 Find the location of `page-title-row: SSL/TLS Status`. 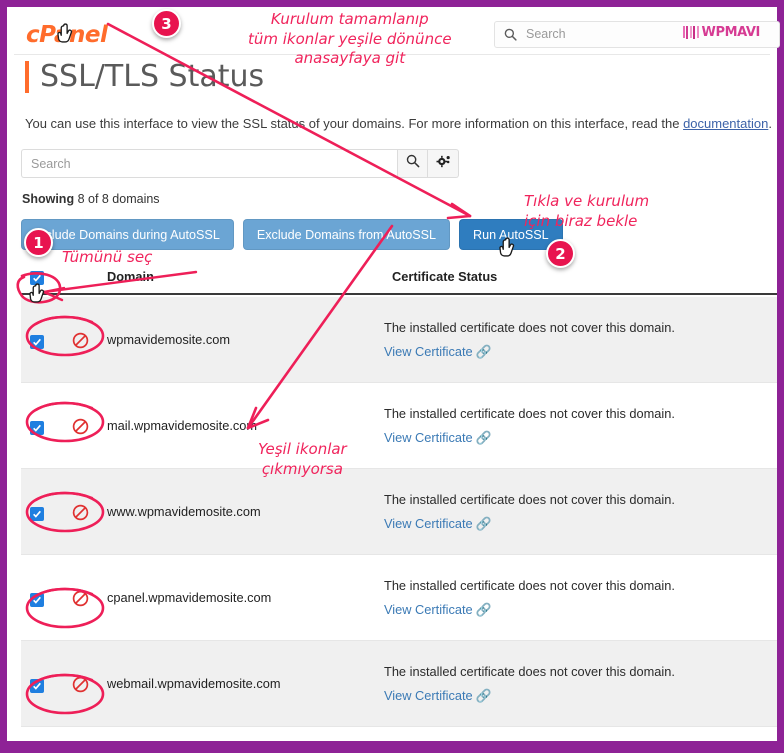

page-title-row: SSL/TLS Status is located at coordinates (139, 76).